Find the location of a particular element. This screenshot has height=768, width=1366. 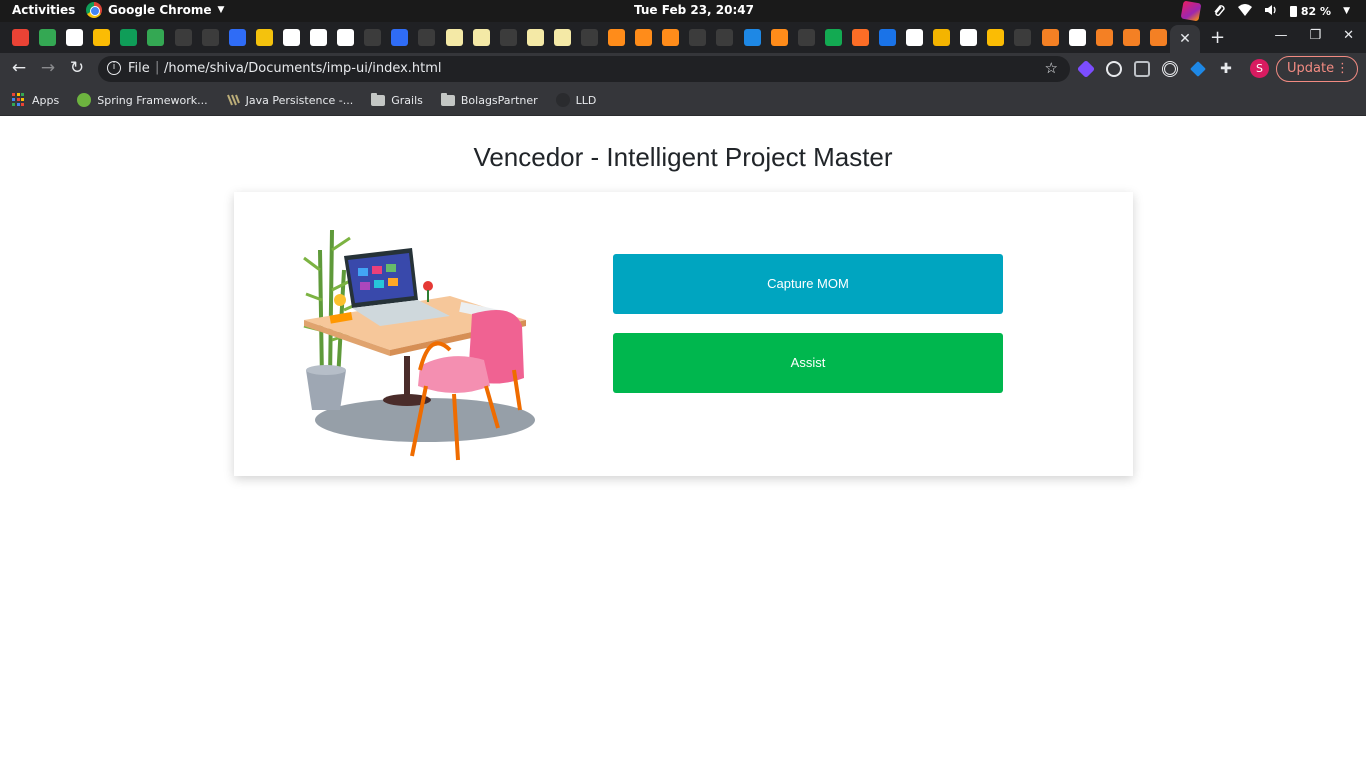

bookmark-label: Grails is located at coordinates (407, 100).